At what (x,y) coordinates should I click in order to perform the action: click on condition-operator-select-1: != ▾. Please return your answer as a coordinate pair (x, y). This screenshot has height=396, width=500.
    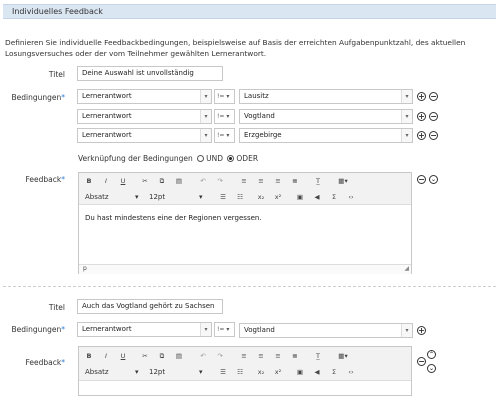
    Looking at the image, I should click on (224, 96).